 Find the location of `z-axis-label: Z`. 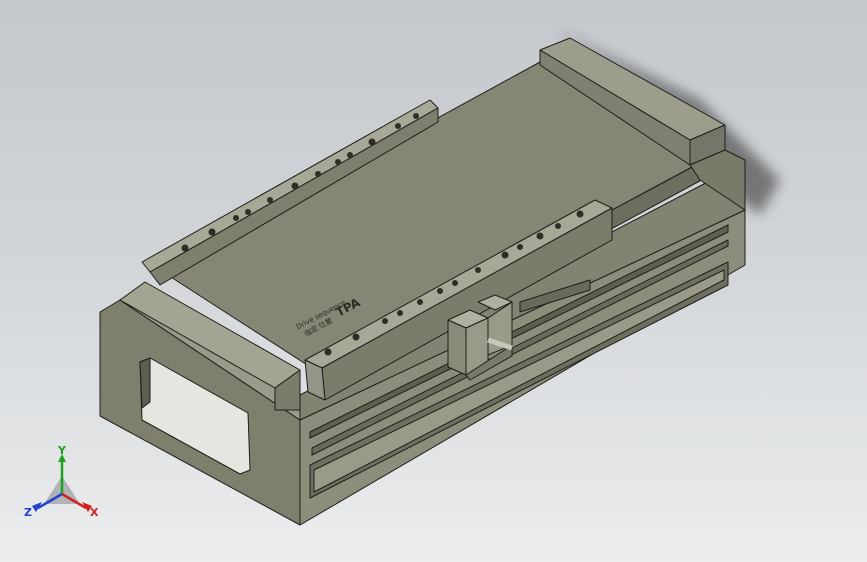

z-axis-label: Z is located at coordinates (28, 512).